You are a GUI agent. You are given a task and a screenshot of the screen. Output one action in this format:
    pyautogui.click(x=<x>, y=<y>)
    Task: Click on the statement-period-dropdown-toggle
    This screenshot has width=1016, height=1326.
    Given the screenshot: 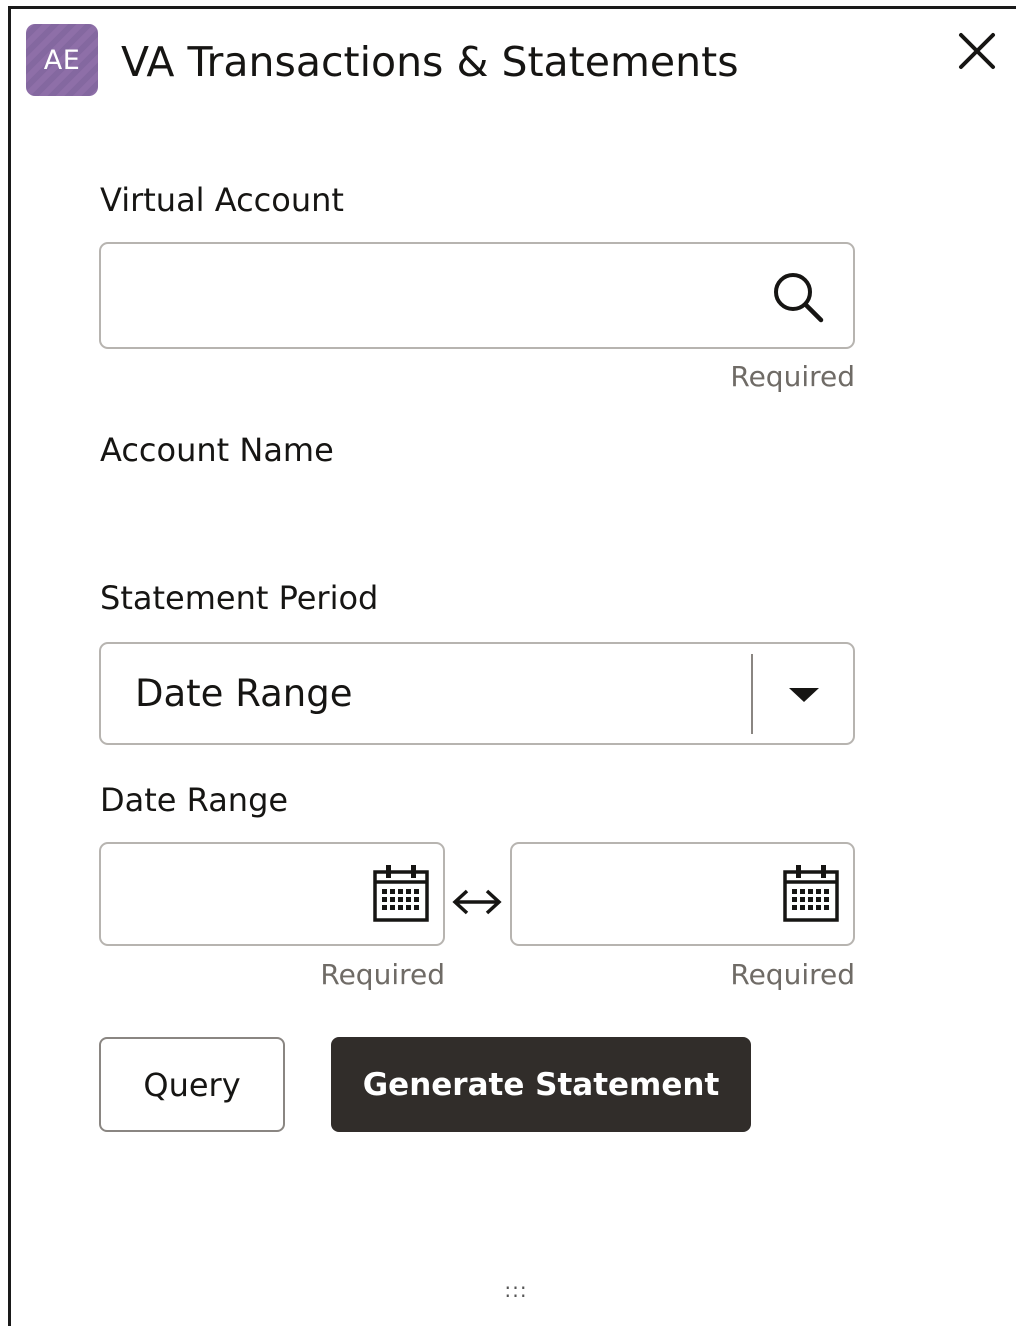 What is the action you would take?
    pyautogui.click(x=804, y=694)
    